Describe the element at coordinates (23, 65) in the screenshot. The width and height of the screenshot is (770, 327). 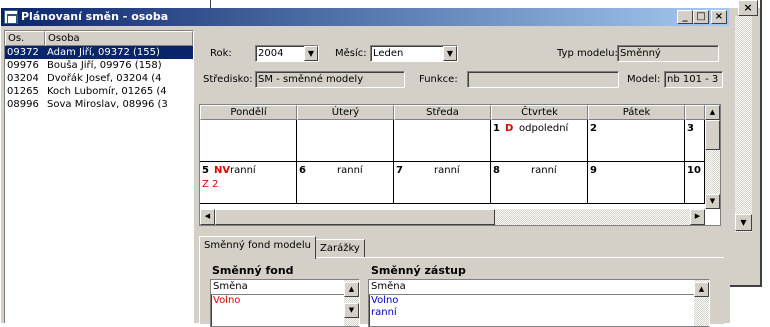
I see `employee-id: 09976` at that location.